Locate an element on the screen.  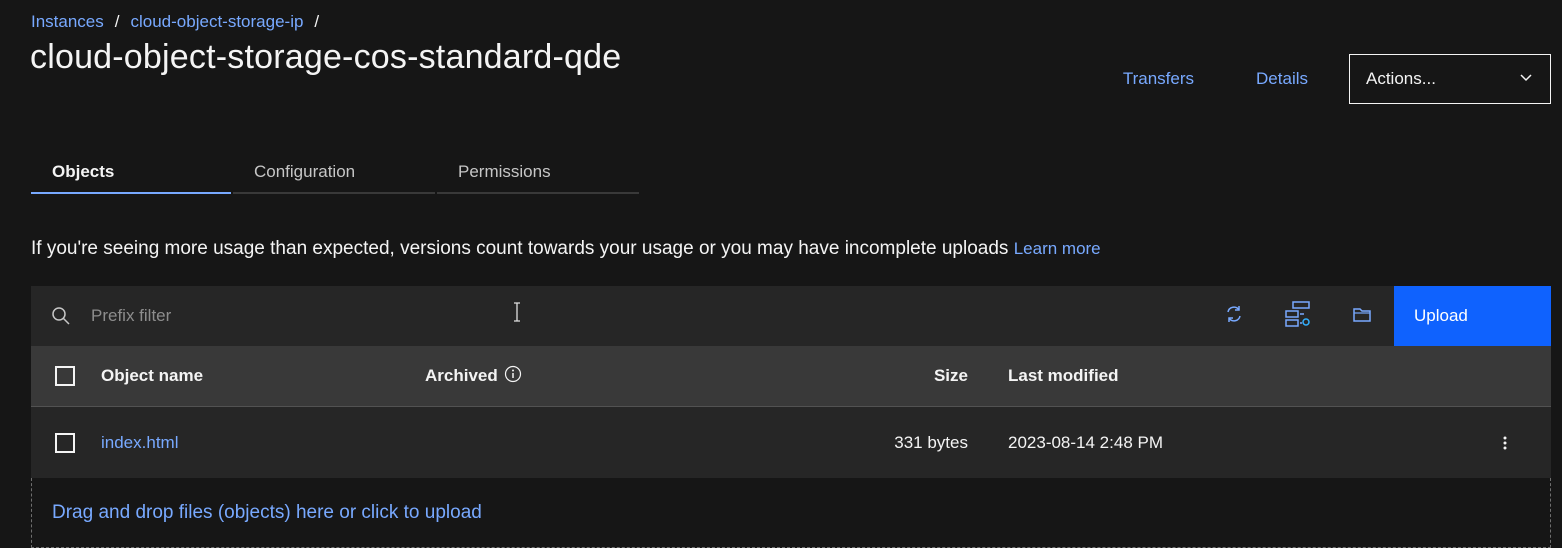
column-size: Size is located at coordinates (846, 376).